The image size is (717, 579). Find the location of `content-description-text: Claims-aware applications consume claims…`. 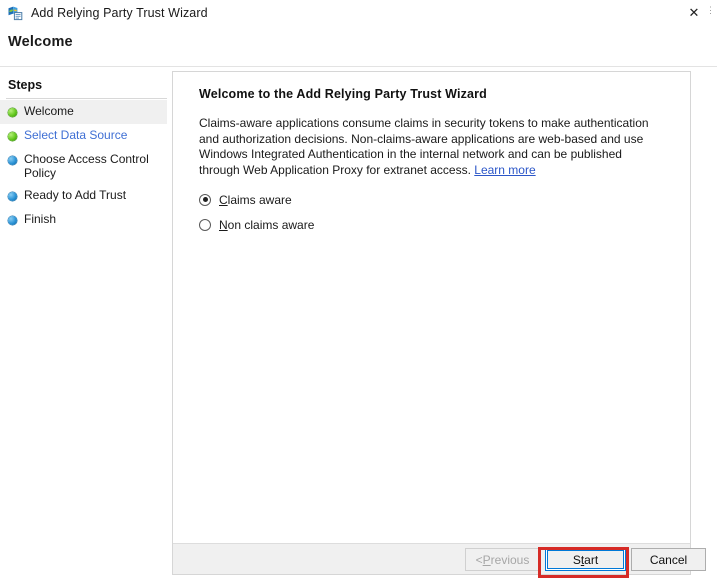

content-description-text: Claims-aware applications consume claims… is located at coordinates (424, 146).